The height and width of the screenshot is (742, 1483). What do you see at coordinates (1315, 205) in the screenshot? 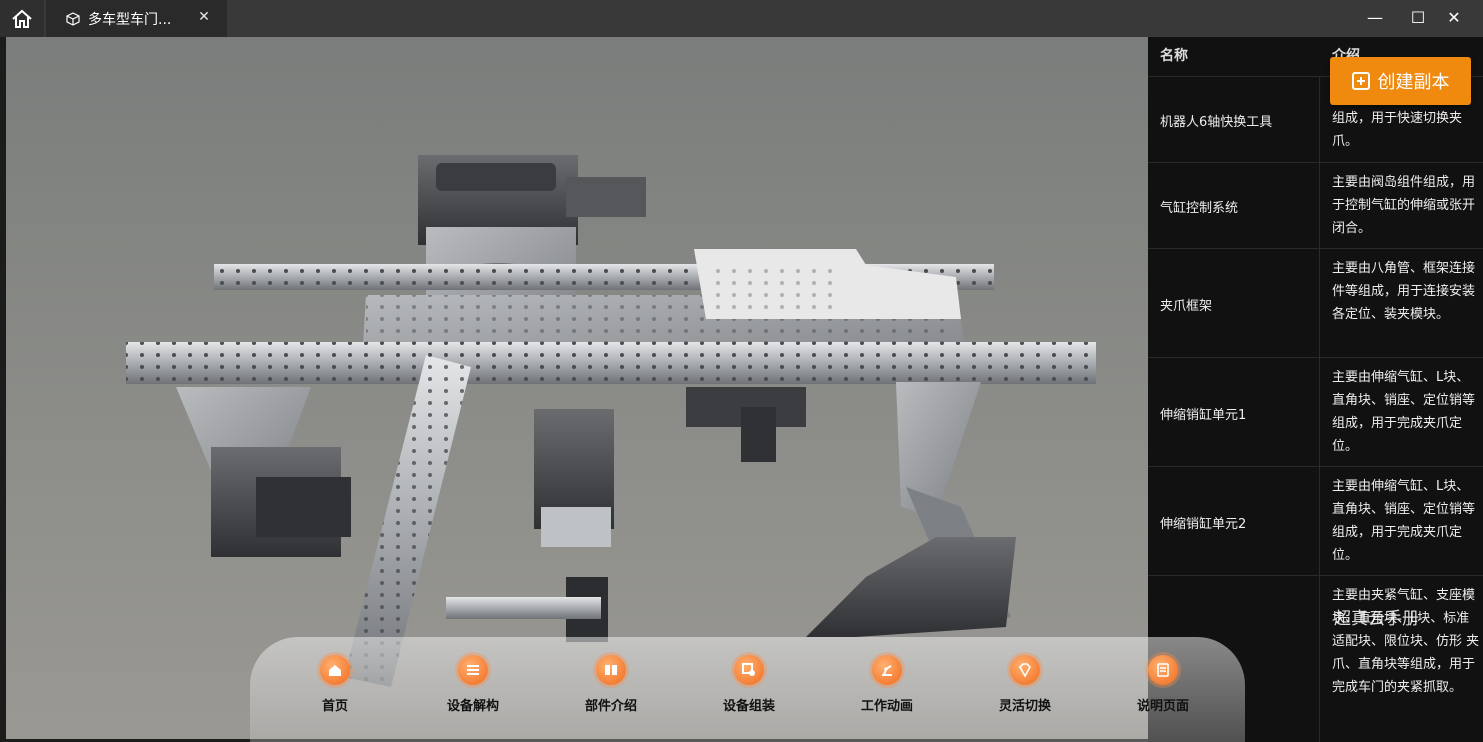
I see `table-row: 气缸控制系统 主要由阀岛组件组成，用于控制气缸的伸缩或张开闭合。` at bounding box center [1315, 205].